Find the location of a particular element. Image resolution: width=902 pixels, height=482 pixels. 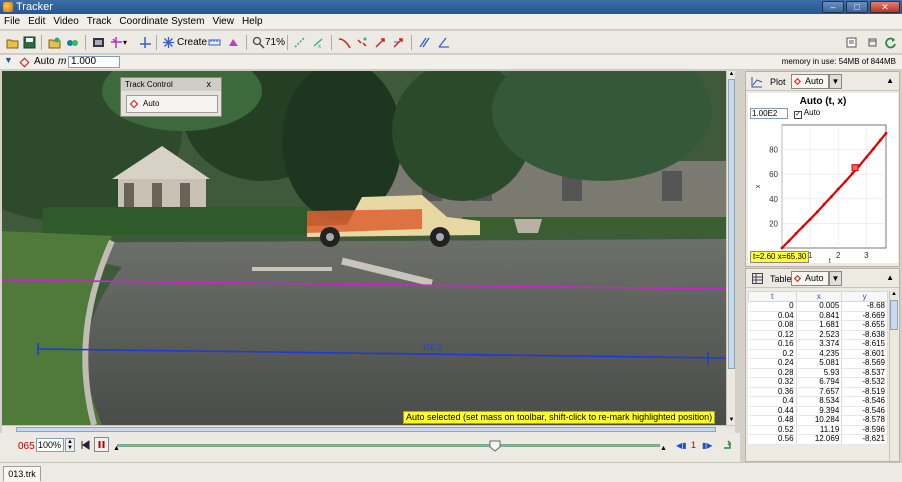

table-cell: 1.681 is located at coordinates (819, 325).